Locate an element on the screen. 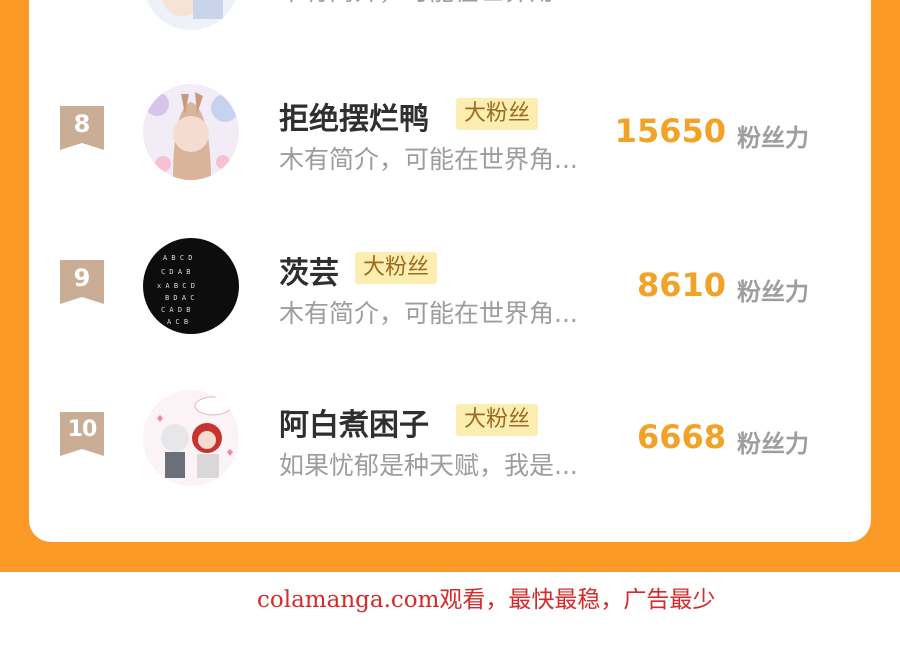 The image size is (900, 668). fan-power-value: 6668 is located at coordinates (681, 437).